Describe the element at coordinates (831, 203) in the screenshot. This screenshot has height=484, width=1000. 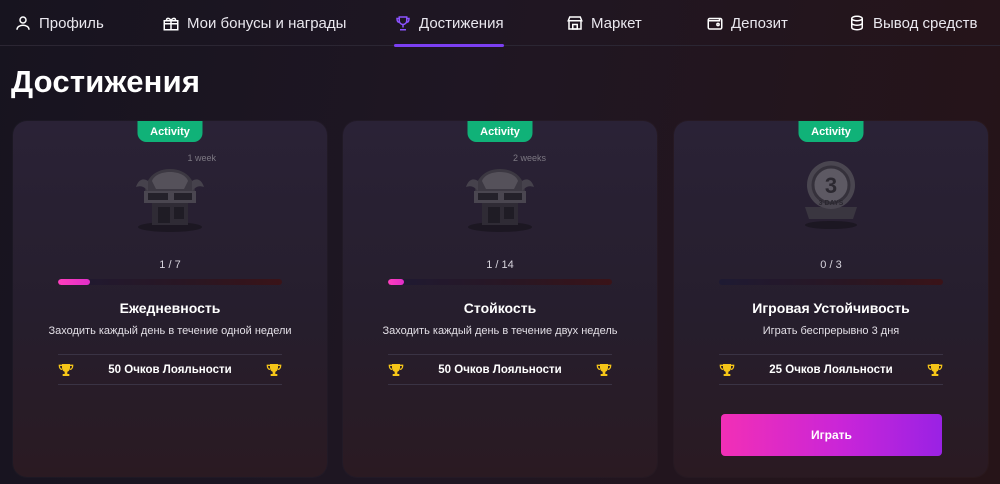
I see `achievement-image-label: 3 DAYS` at that location.